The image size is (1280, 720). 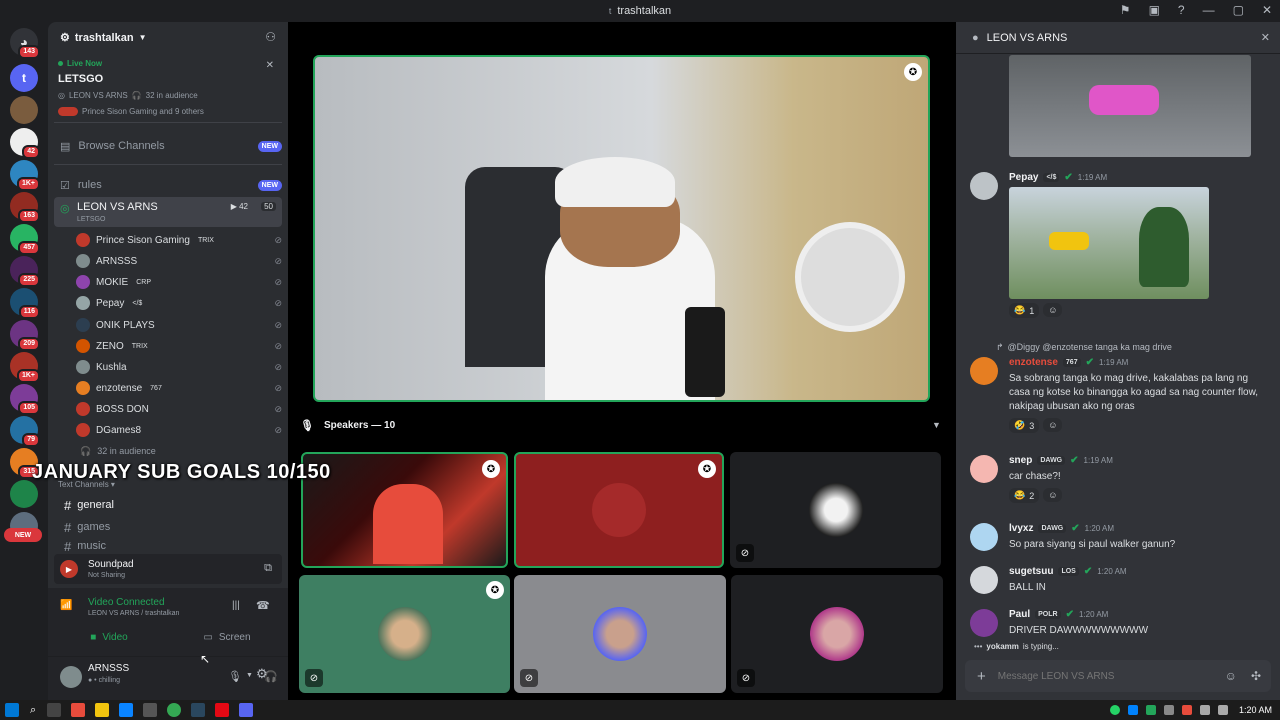 I want to click on browse-channels: ▤ Browse Channels NEW, so click(x=168, y=146).